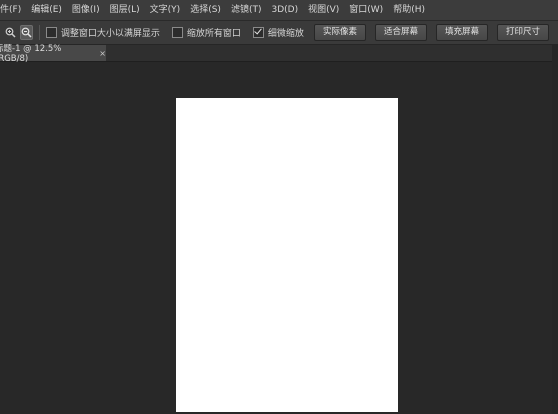 The height and width of the screenshot is (414, 558). Describe the element at coordinates (246, 10) in the screenshot. I see `menu-filter: 滤镜(T)` at that location.